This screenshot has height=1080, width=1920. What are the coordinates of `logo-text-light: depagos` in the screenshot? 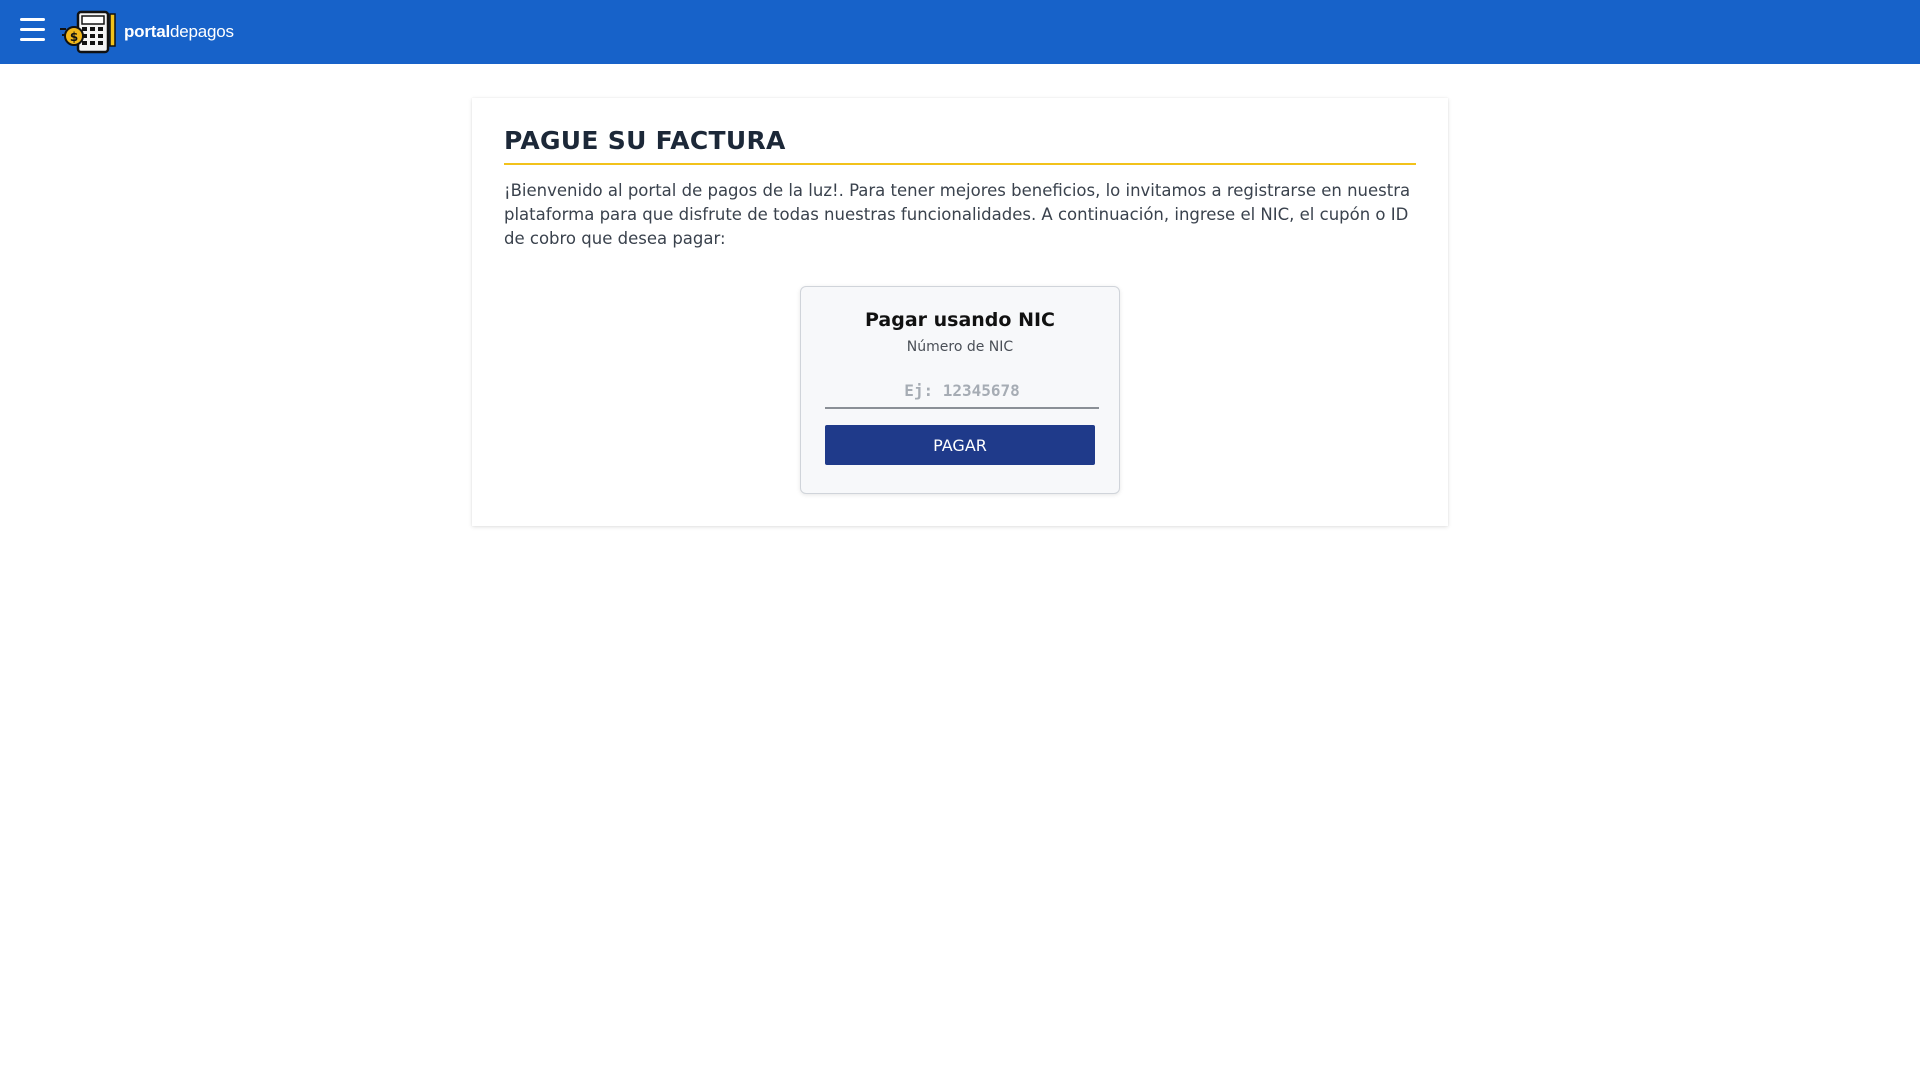 It's located at (202, 31).